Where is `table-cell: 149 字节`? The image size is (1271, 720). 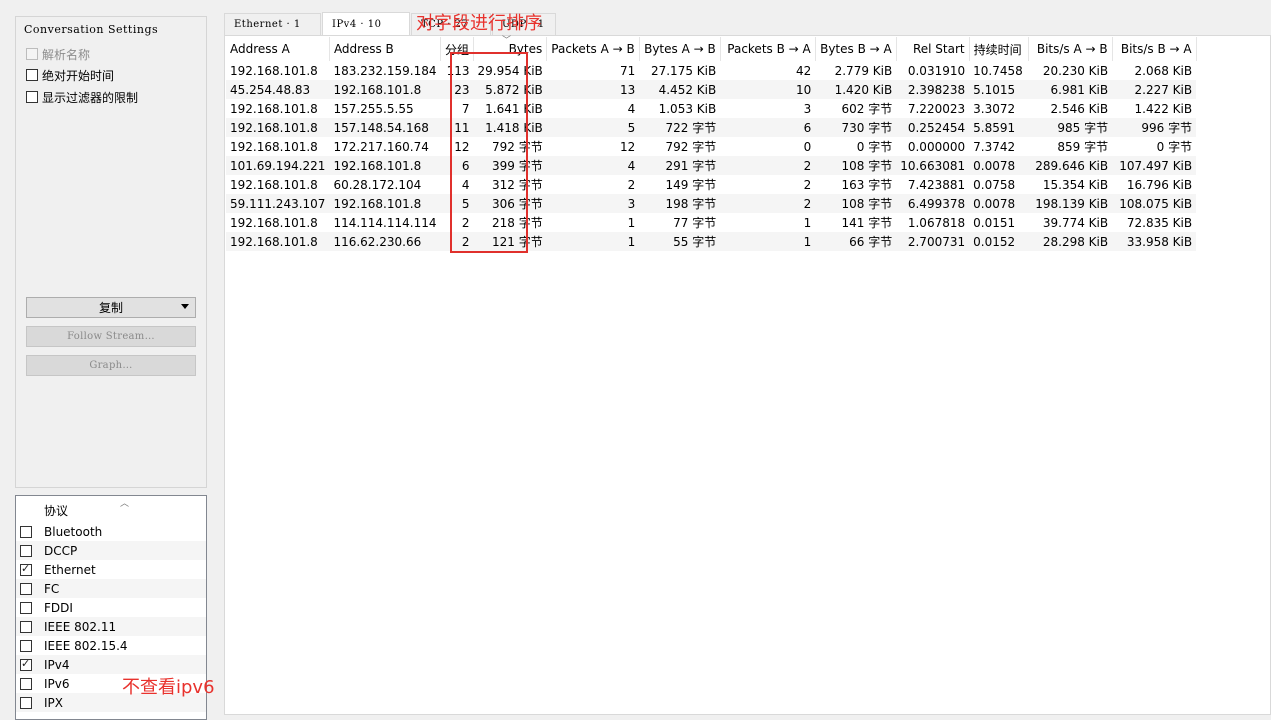
table-cell: 149 字节 is located at coordinates (691, 185).